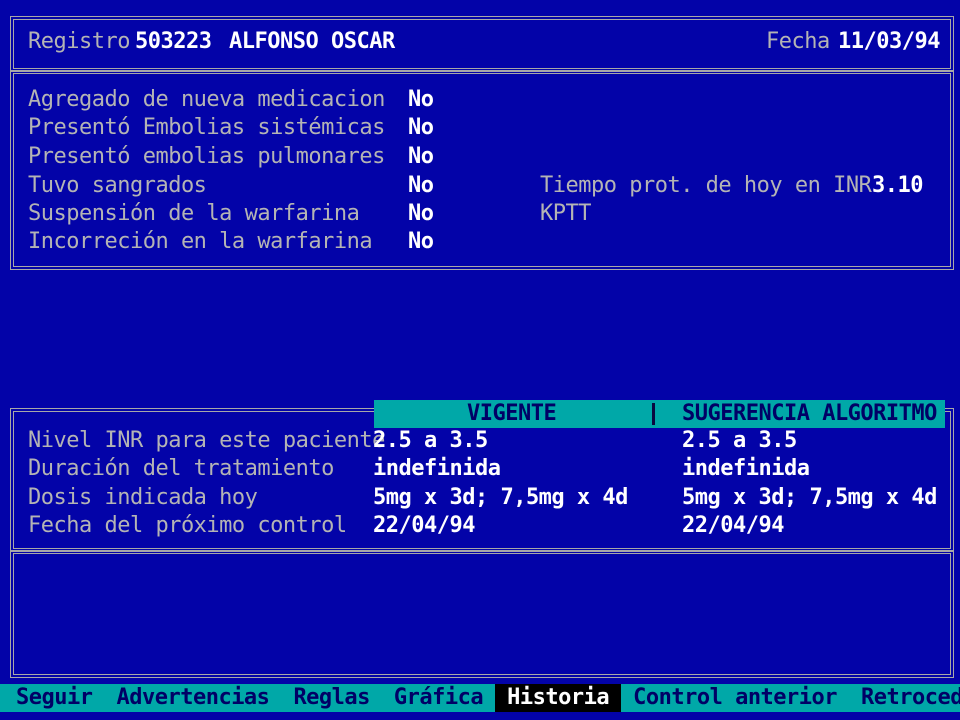  I want to click on event-label: Presentó Embolias sistémicas, so click(206, 127).